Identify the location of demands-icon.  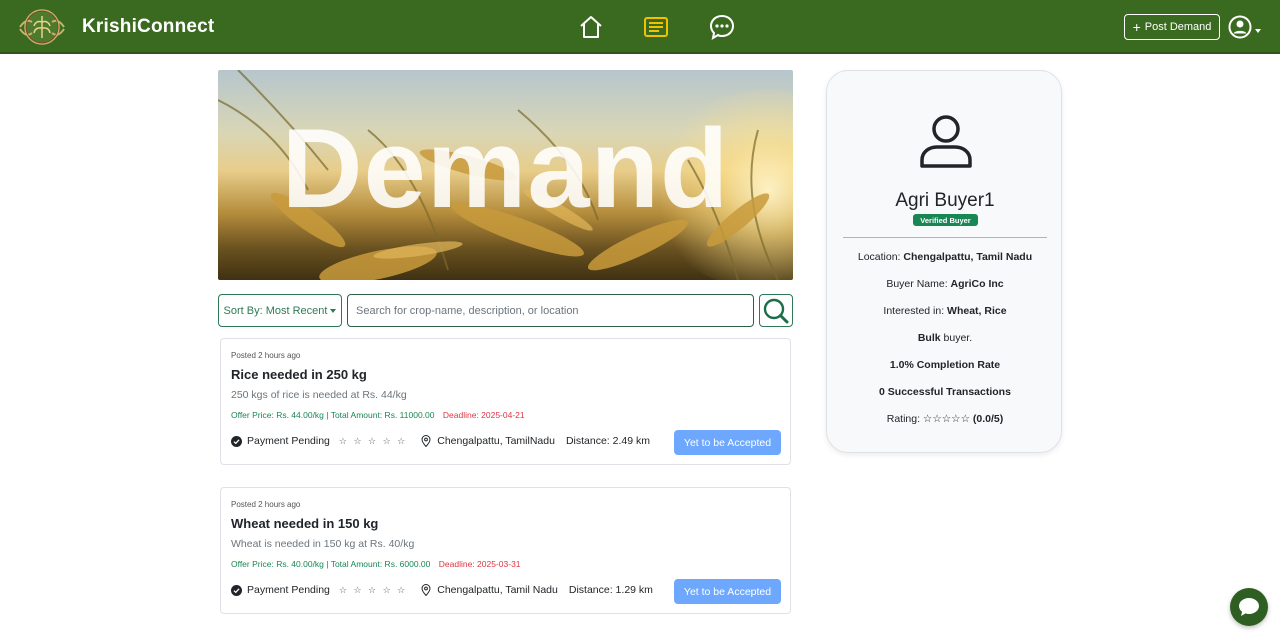
(656, 27).